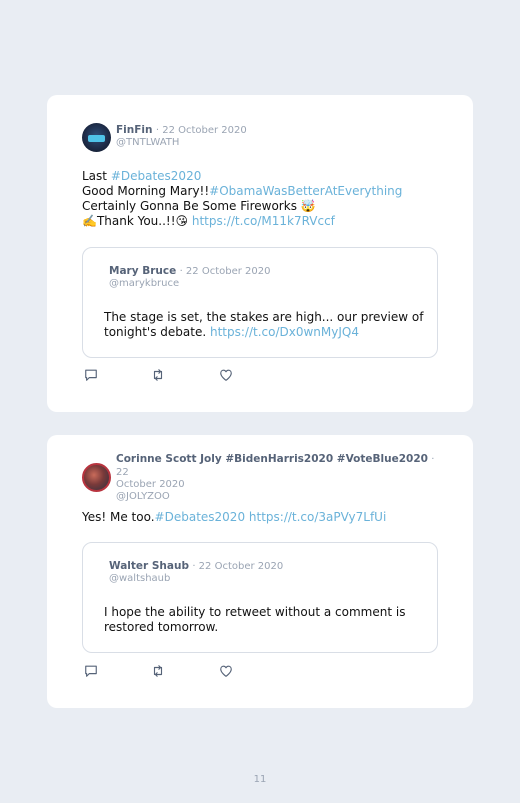 This screenshot has height=803, width=520. Describe the element at coordinates (263, 221) in the screenshot. I see `url-link: https://t.co/M11k7RVccf` at that location.